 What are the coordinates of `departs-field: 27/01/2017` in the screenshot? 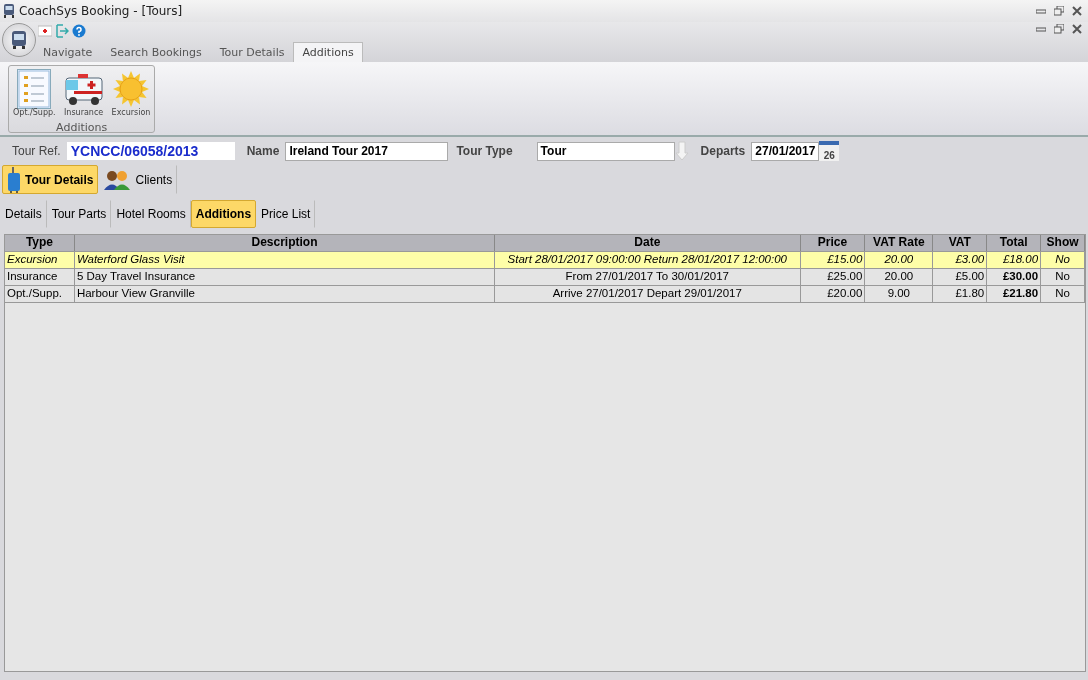 It's located at (785, 151).